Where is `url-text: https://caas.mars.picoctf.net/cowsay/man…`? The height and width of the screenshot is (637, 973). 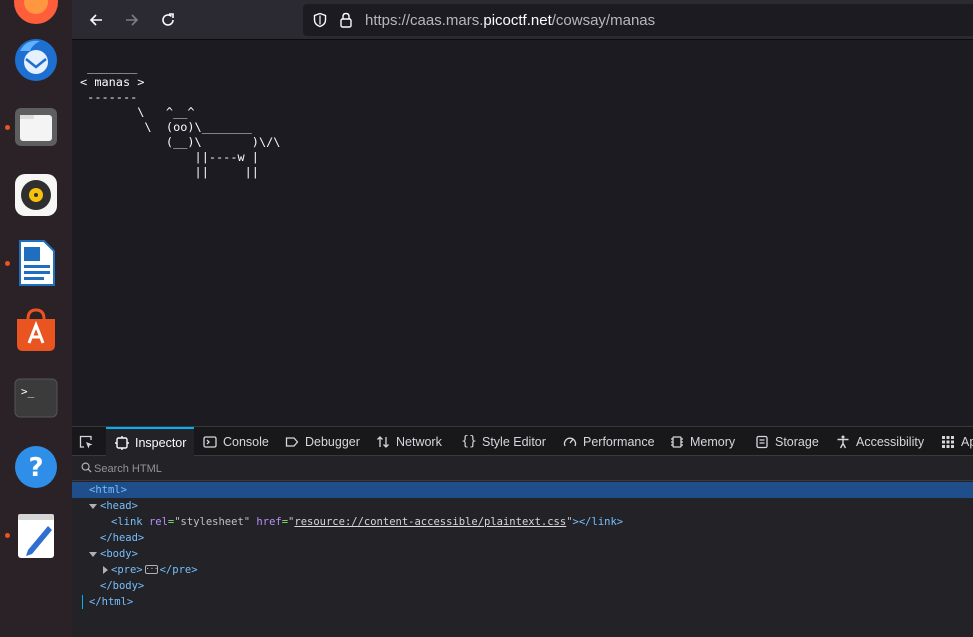
url-text: https://caas.mars.picoctf.net/cowsay/man… is located at coordinates (510, 20).